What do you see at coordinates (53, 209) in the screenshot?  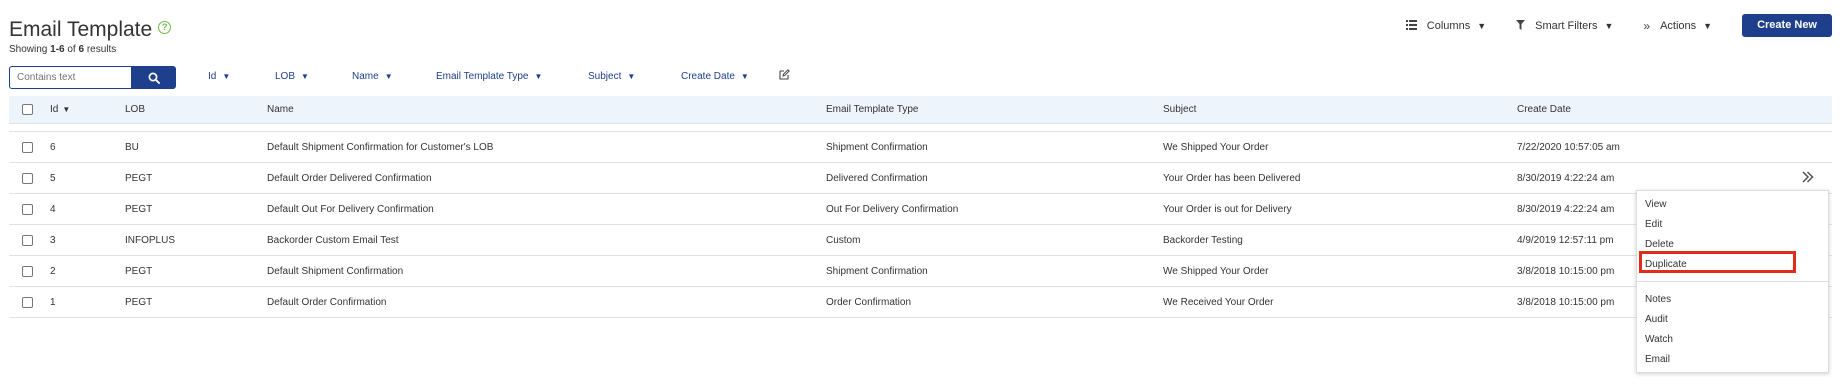 I see `cell-id: 4` at bounding box center [53, 209].